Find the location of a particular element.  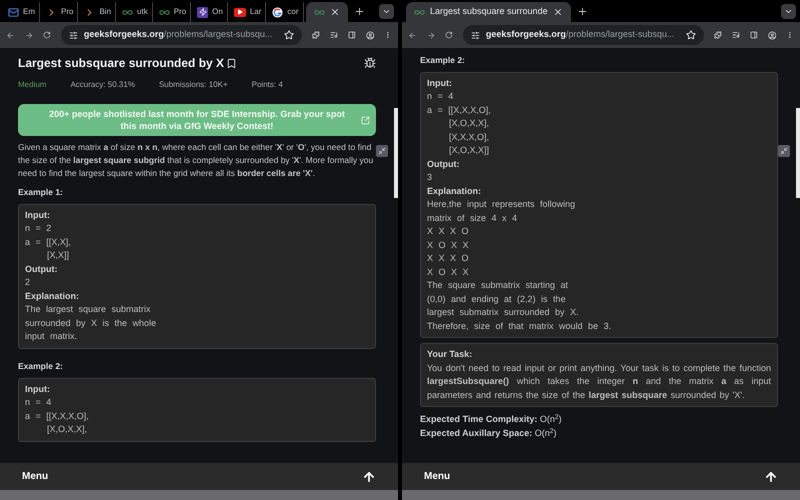

code-line: The square submatrix starting at is located at coordinates (497, 285).